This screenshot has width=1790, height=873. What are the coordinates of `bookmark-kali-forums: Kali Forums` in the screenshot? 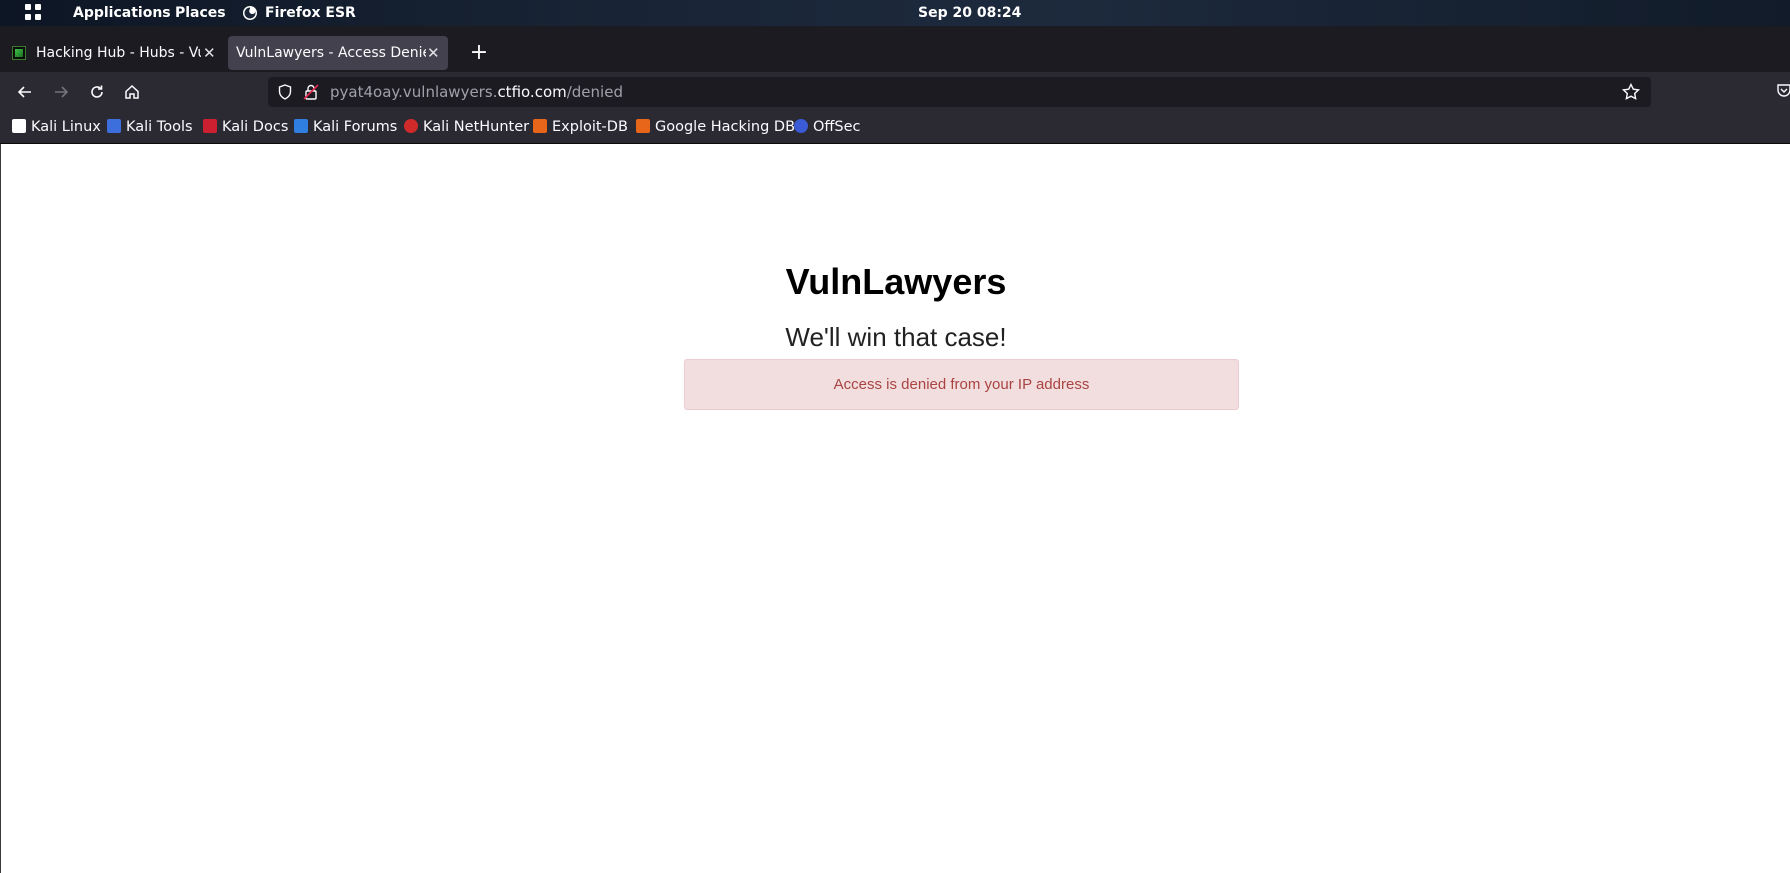 It's located at (345, 127).